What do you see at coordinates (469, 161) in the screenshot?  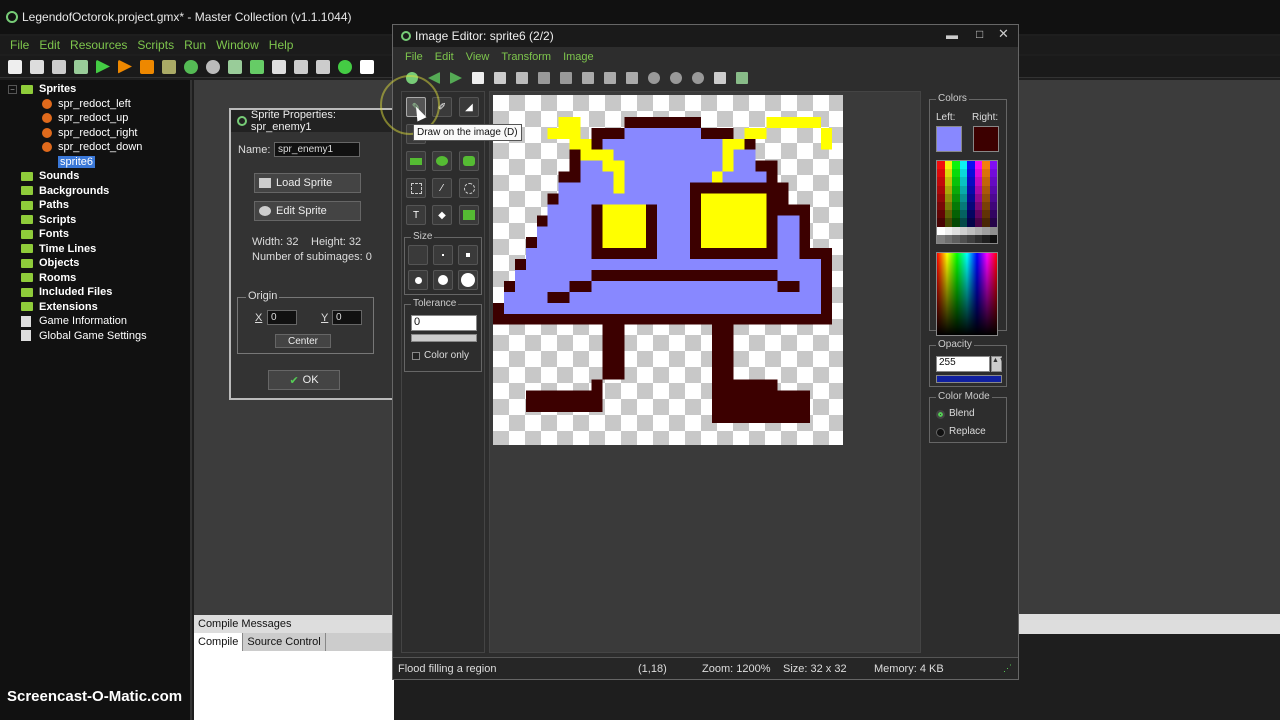 I see `rounded-rect-tool-icon` at bounding box center [469, 161].